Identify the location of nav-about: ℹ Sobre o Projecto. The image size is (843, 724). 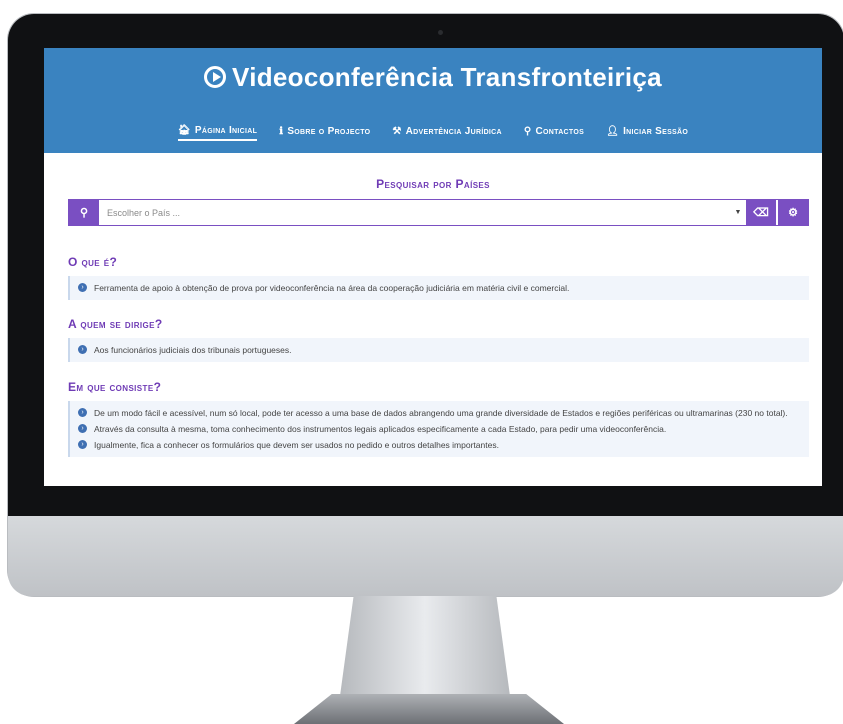
(324, 133).